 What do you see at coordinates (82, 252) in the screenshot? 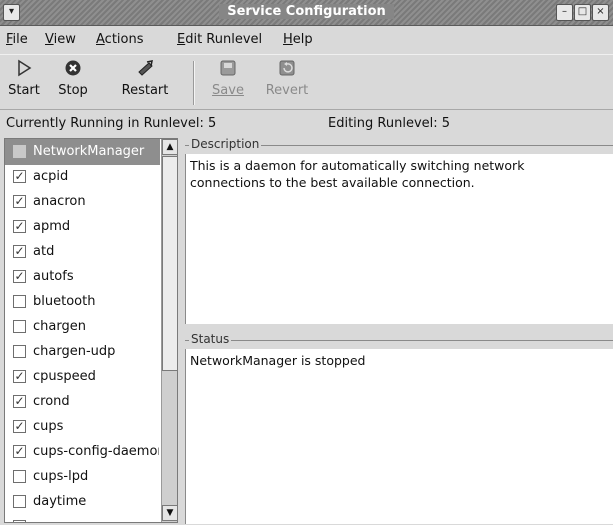
I see `service-row: ✓ atd` at bounding box center [82, 252].